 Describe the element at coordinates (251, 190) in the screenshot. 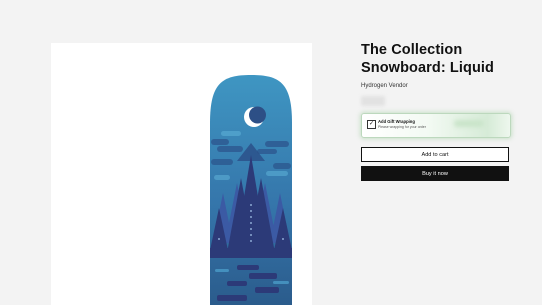

I see `snowboard-image` at that location.